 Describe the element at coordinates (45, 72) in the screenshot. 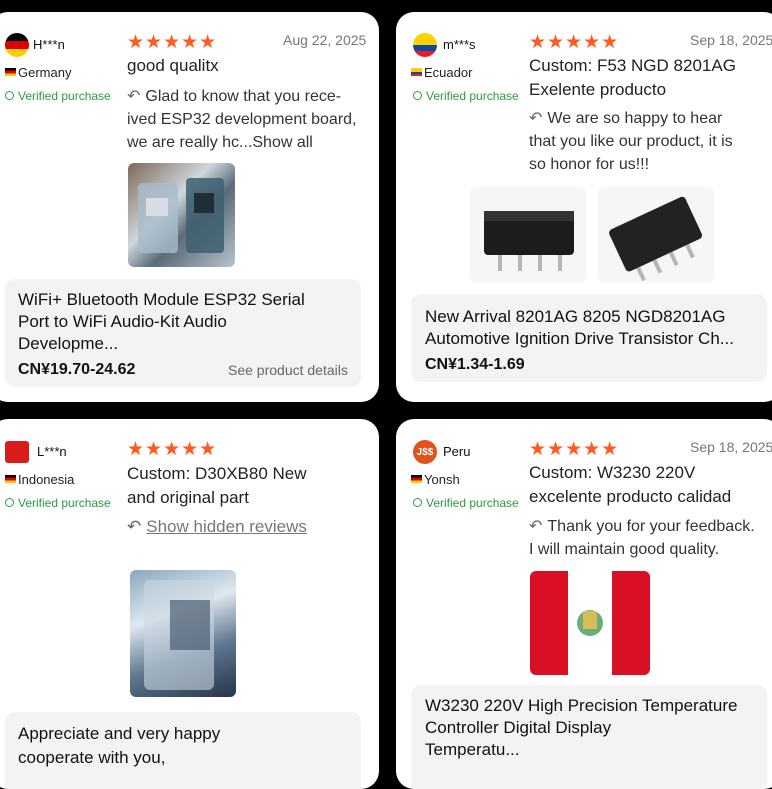

I see `reviewer-country: Germany` at that location.